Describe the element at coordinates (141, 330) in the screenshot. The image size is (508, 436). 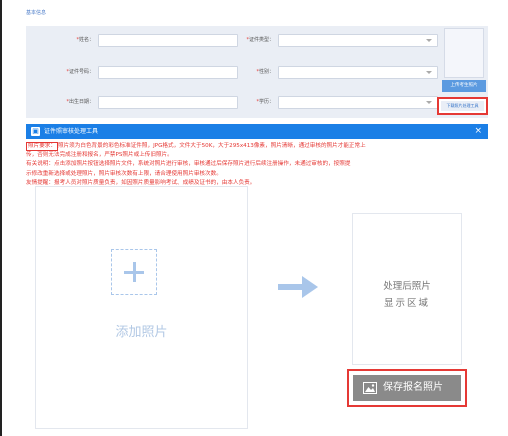
I see `add-photo-label: 添加照片` at that location.